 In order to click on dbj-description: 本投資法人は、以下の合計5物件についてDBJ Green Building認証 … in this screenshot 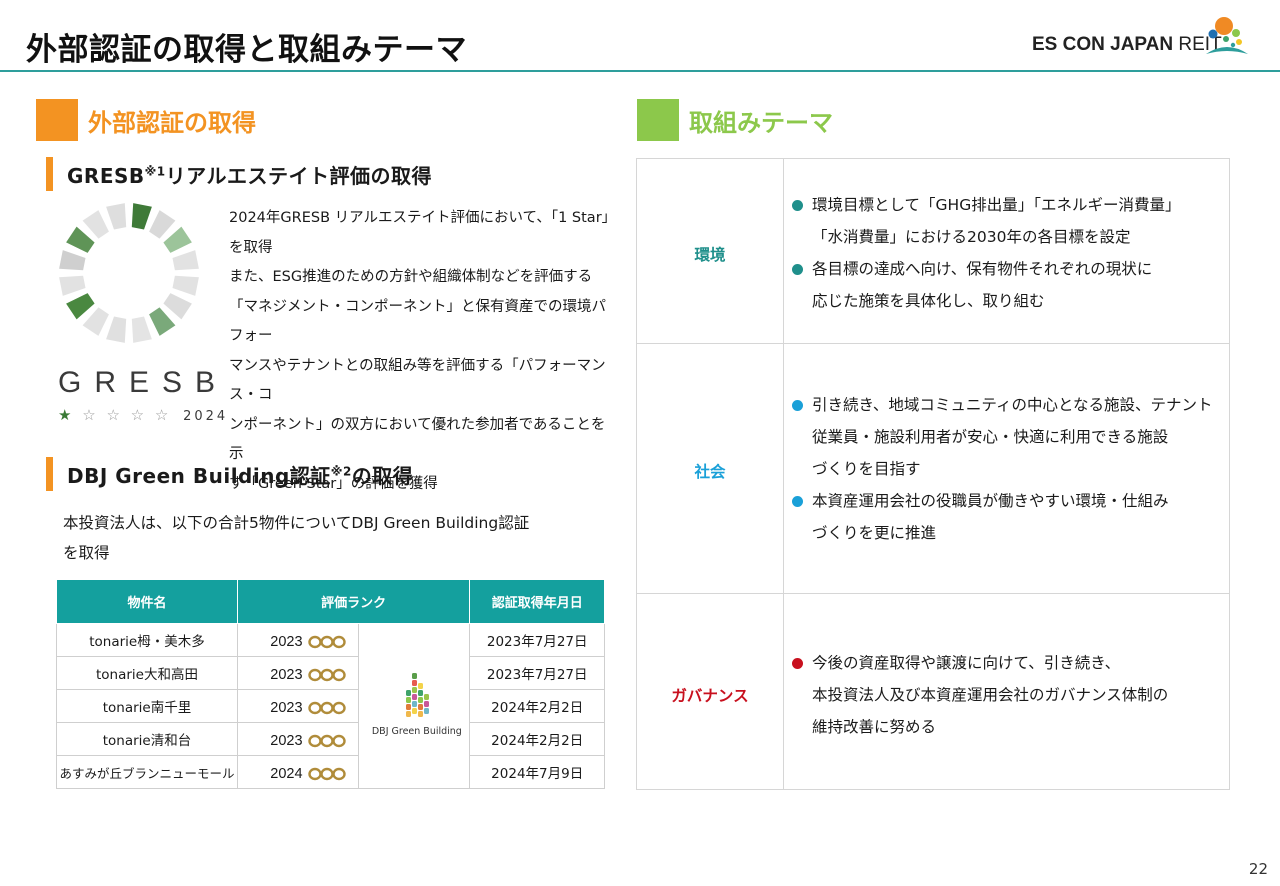, I will do `click(296, 538)`.